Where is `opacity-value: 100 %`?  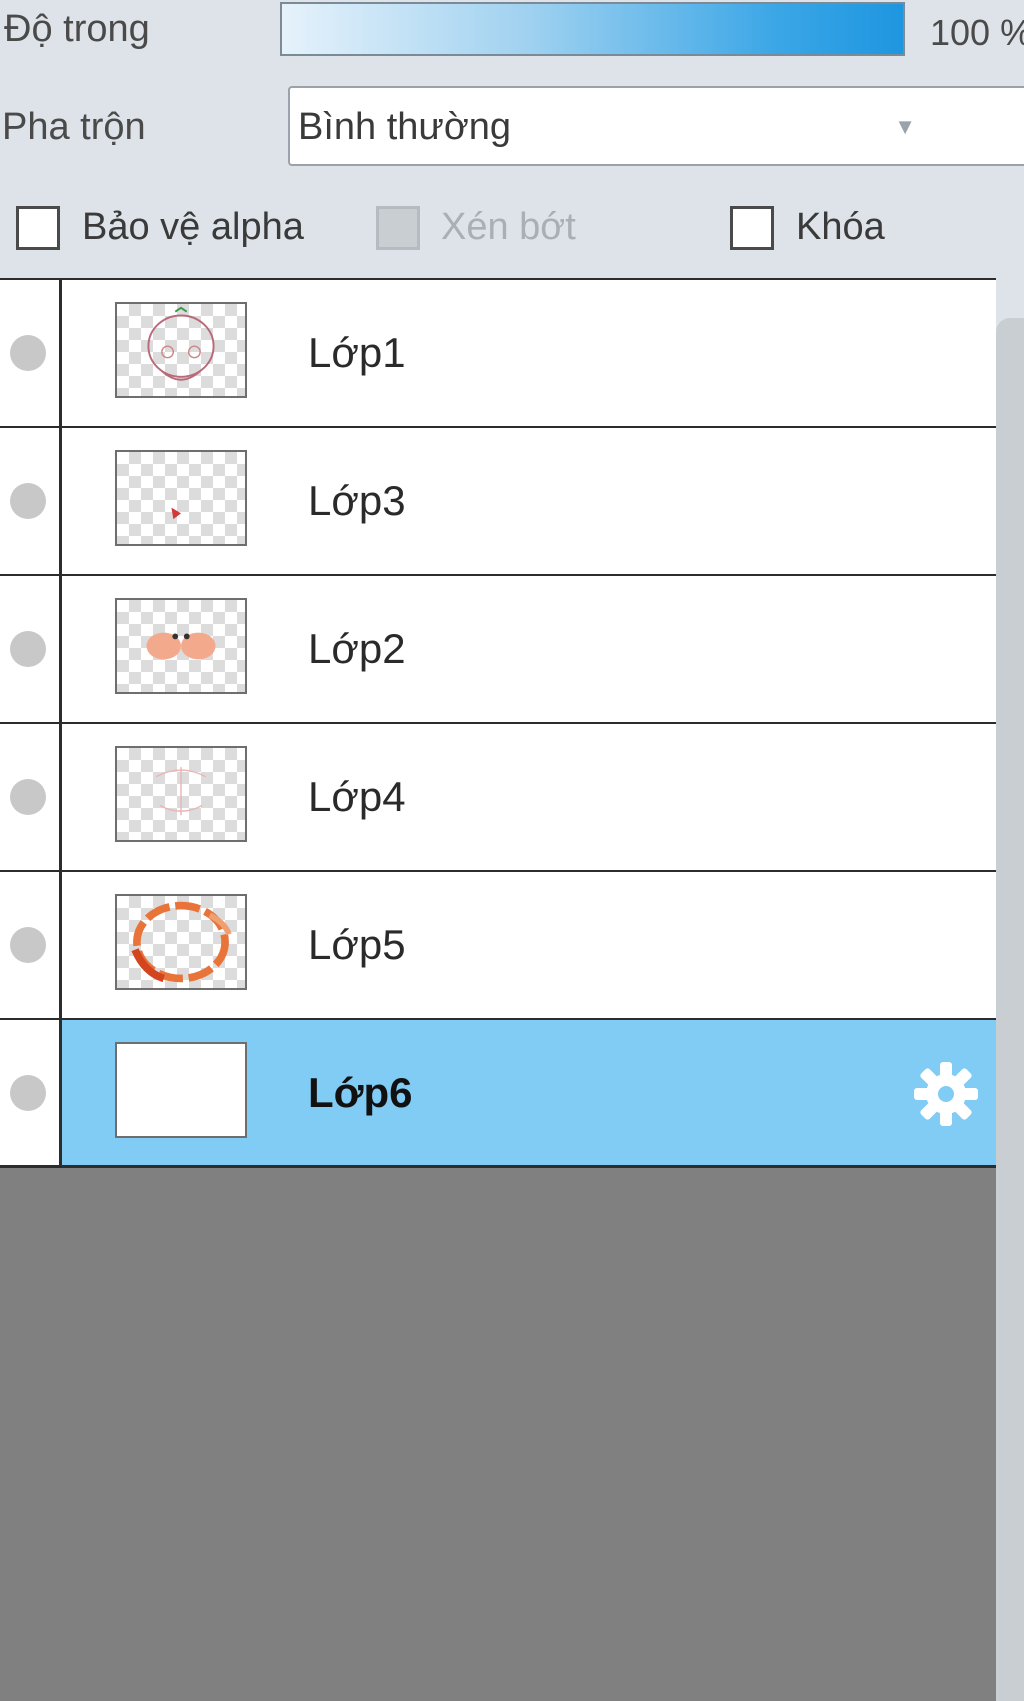
opacity-value: 100 % is located at coordinates (977, 32).